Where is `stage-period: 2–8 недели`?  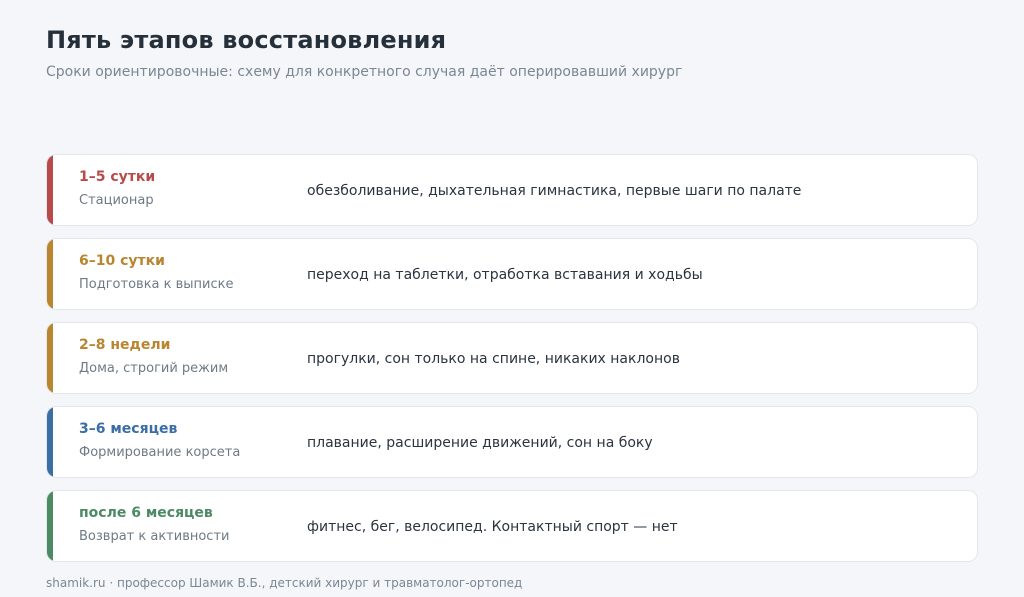 stage-period: 2–8 недели is located at coordinates (125, 345).